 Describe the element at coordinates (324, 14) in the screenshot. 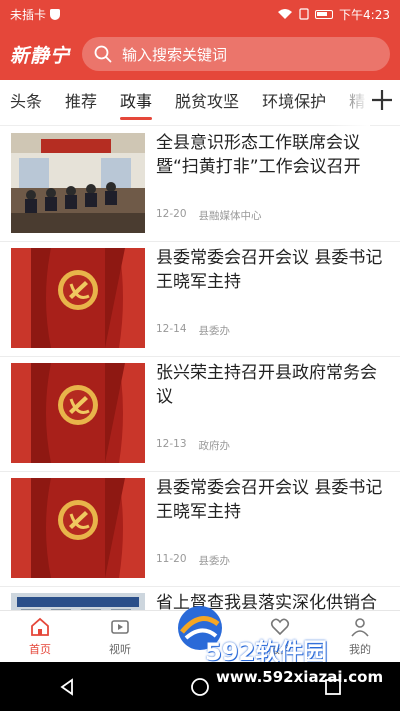

I see `battery-icon` at that location.